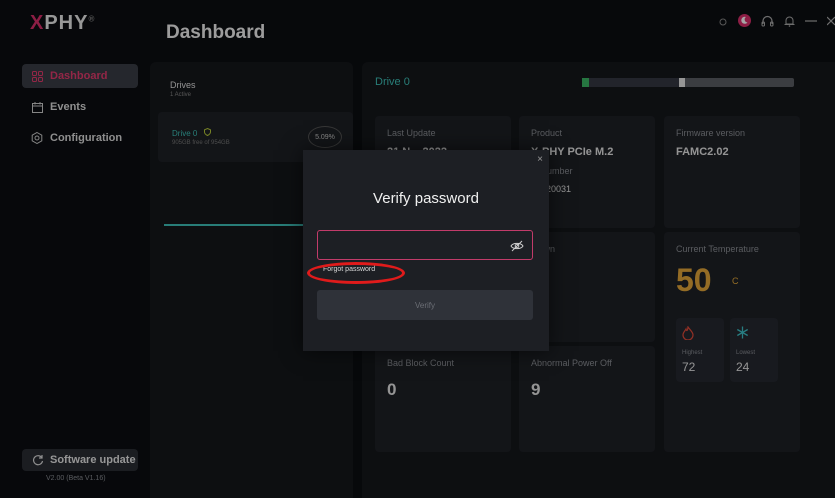  I want to click on verify-password-dialog: × Verify password Forgot password Verify, so click(426, 250).